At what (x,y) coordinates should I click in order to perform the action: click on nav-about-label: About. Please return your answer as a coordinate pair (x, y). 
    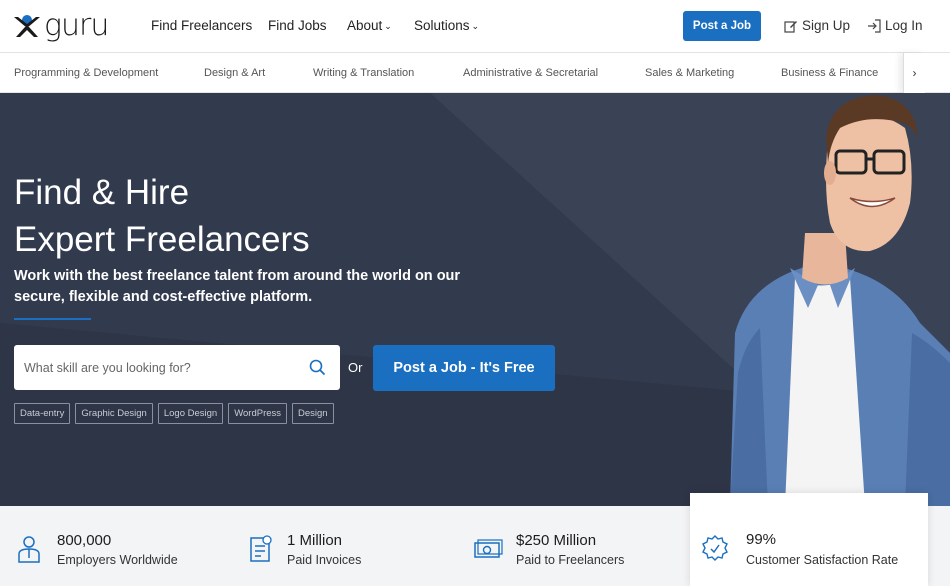
    Looking at the image, I should click on (365, 25).